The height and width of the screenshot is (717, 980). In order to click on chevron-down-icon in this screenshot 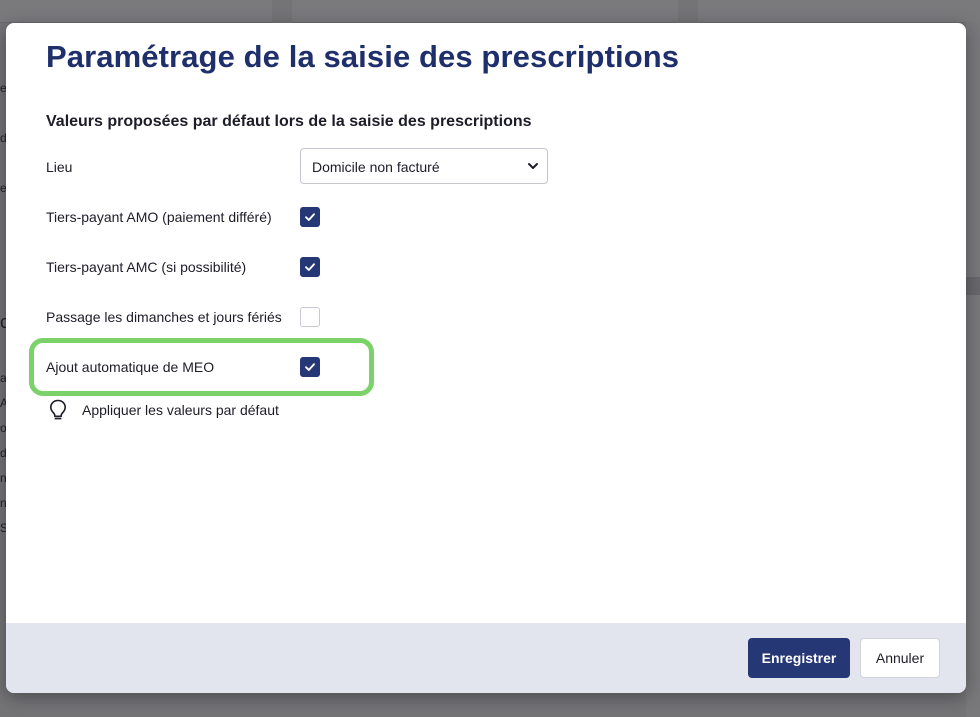, I will do `click(533, 166)`.